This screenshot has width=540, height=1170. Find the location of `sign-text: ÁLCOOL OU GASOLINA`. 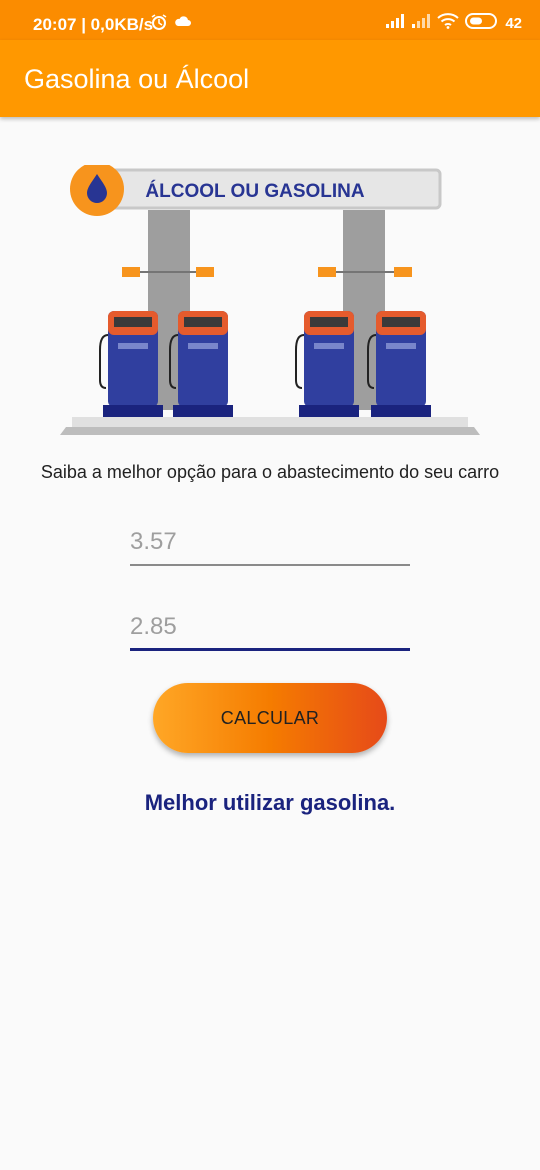

sign-text: ÁLCOOL OU GASOLINA is located at coordinates (254, 191).